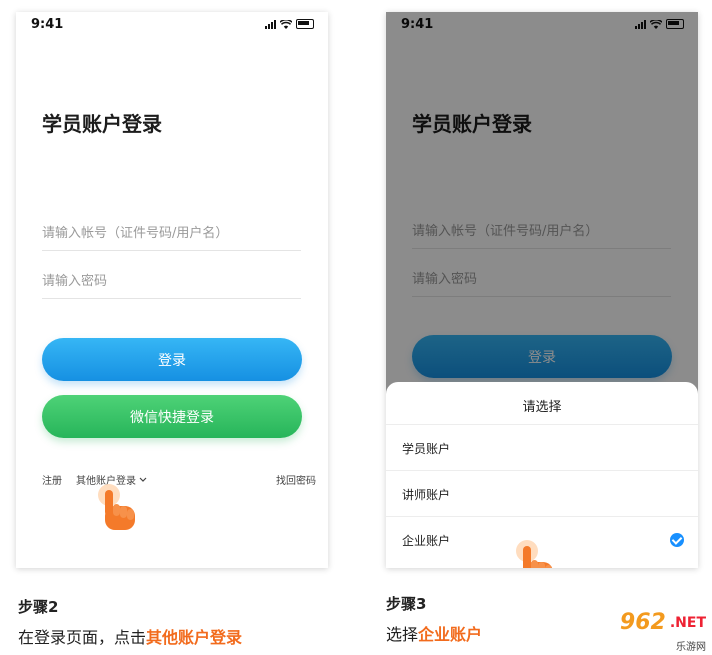  What do you see at coordinates (542, 407) in the screenshot?
I see `sheet-title: 请选择` at bounding box center [542, 407].